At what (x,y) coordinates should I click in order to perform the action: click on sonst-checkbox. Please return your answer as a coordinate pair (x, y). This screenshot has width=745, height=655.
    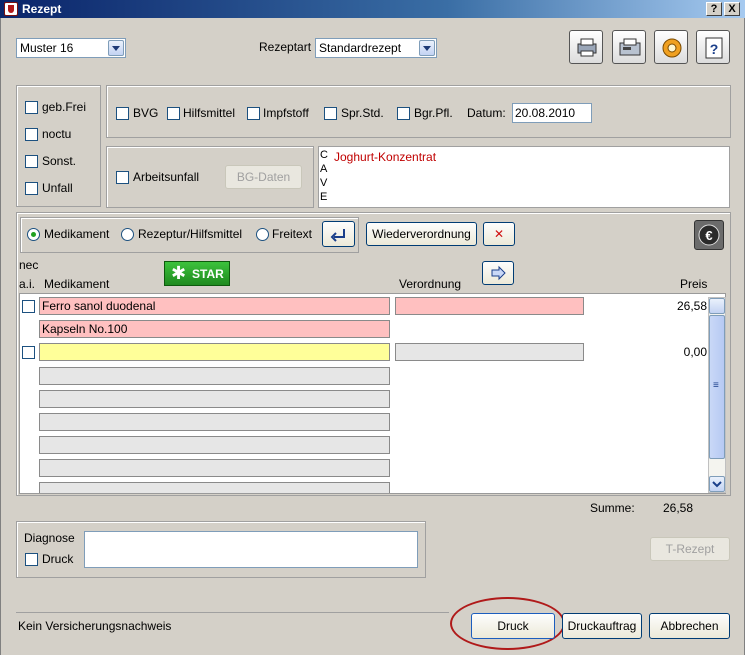
    Looking at the image, I should click on (31, 161).